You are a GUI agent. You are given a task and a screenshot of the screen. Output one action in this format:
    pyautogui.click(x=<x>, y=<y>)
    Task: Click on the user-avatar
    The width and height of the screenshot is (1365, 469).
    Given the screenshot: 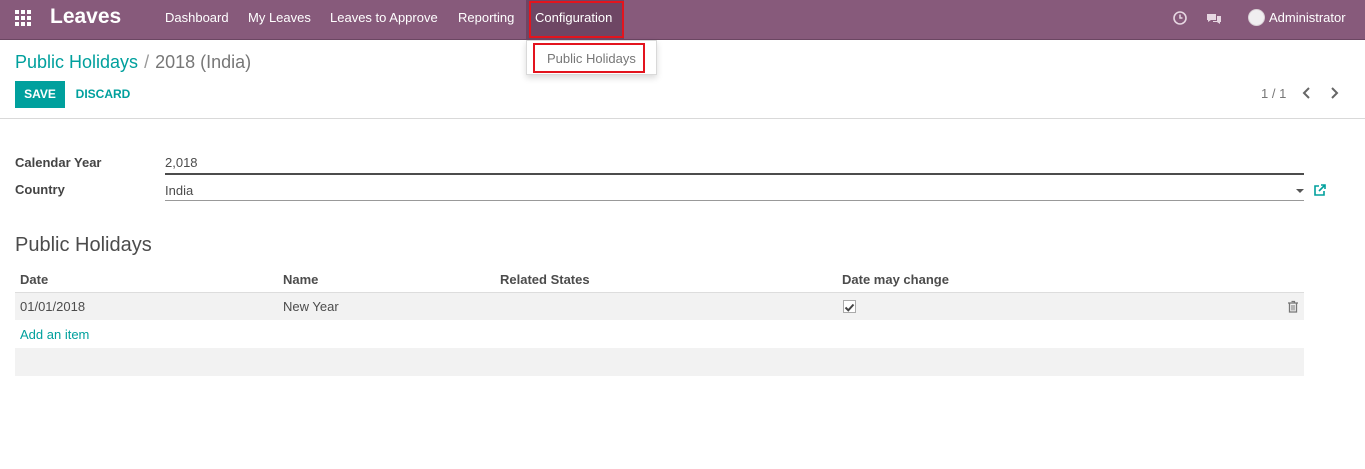 What is the action you would take?
    pyautogui.click(x=1256, y=17)
    